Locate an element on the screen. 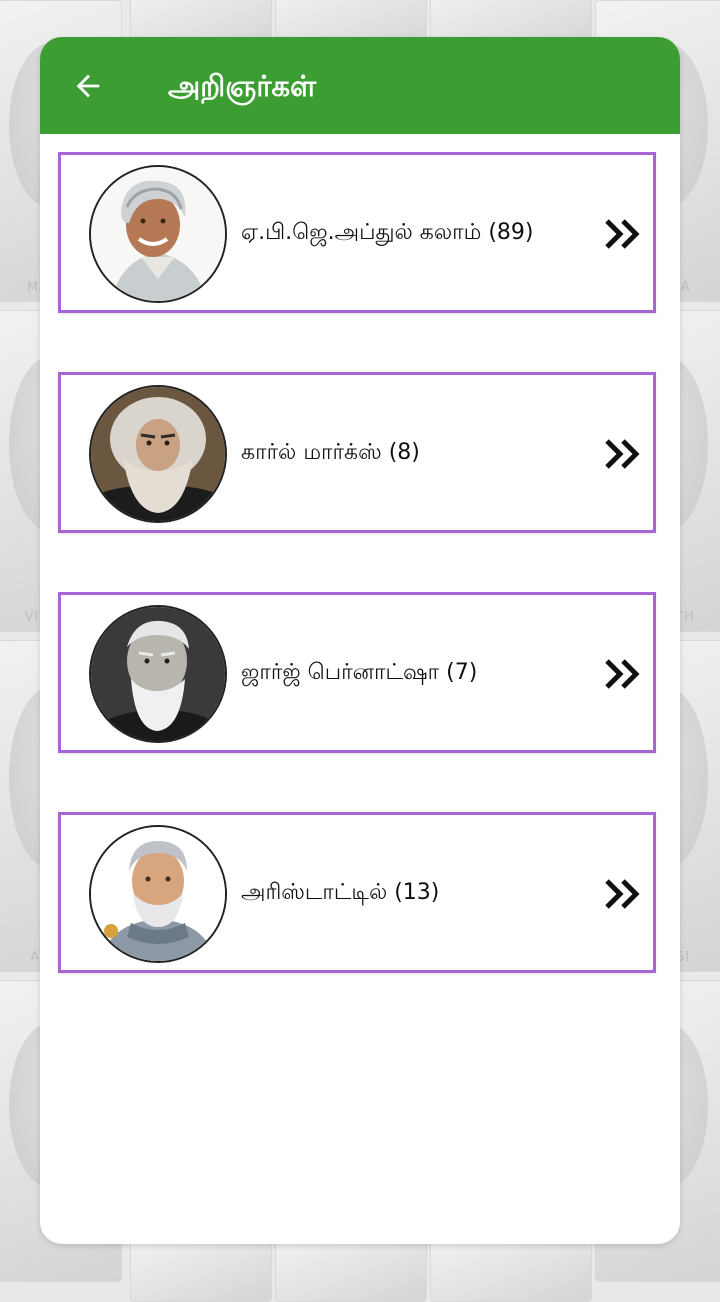 The height and width of the screenshot is (1302, 720). app-bar: அறிஞர்கள் is located at coordinates (360, 85).